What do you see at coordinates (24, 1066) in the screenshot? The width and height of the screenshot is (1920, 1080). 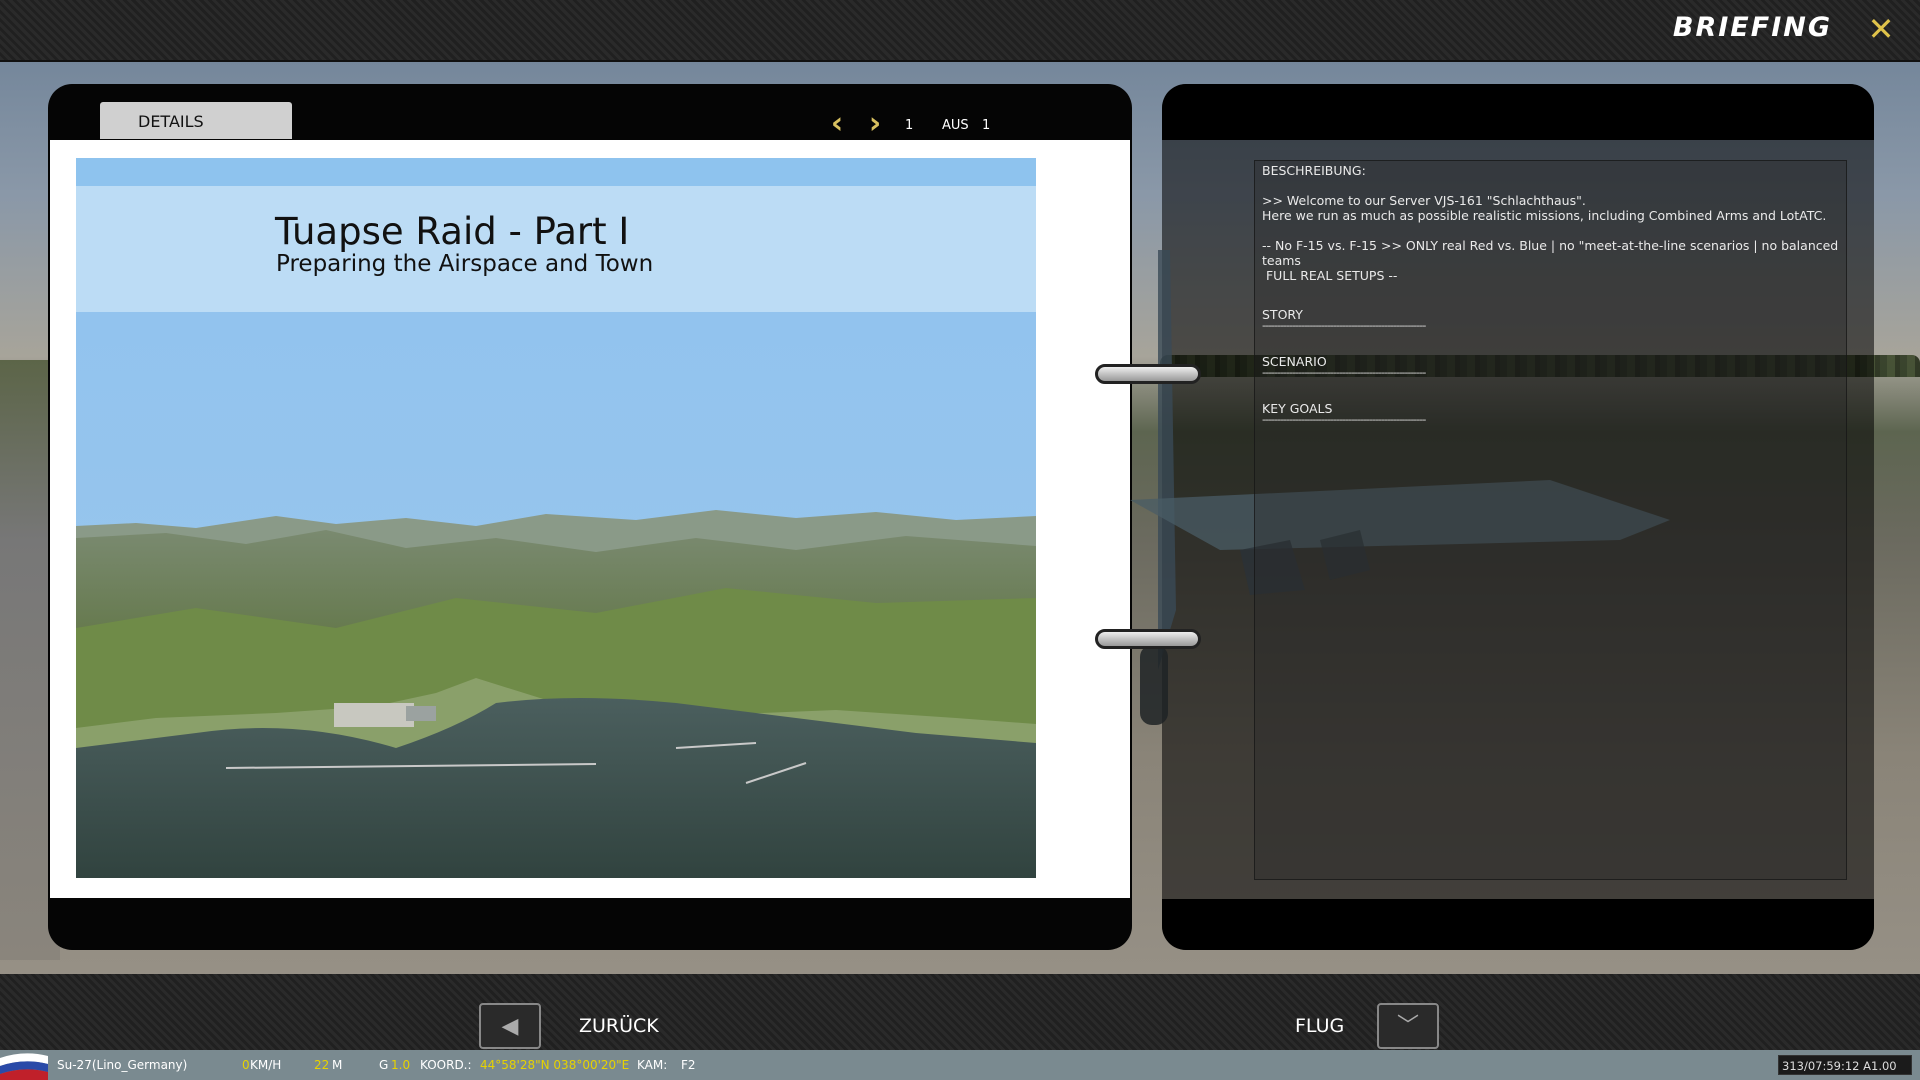 I see `russia-flag-icon` at bounding box center [24, 1066].